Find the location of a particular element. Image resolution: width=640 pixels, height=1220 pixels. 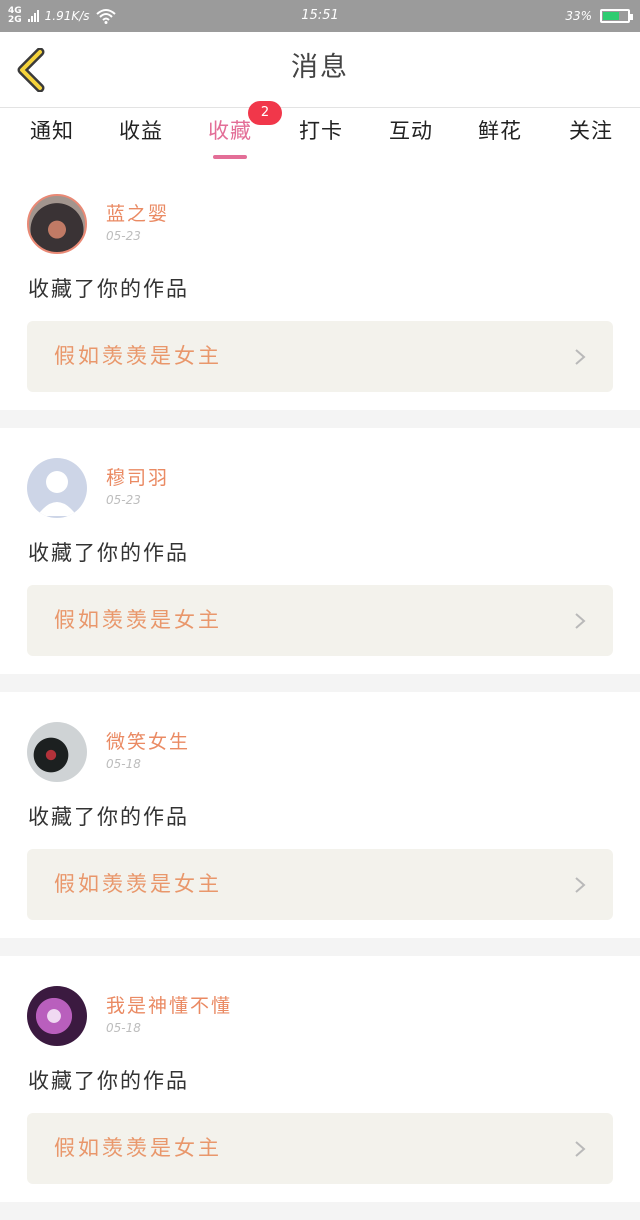

page-title: 消息 is located at coordinates (320, 67).